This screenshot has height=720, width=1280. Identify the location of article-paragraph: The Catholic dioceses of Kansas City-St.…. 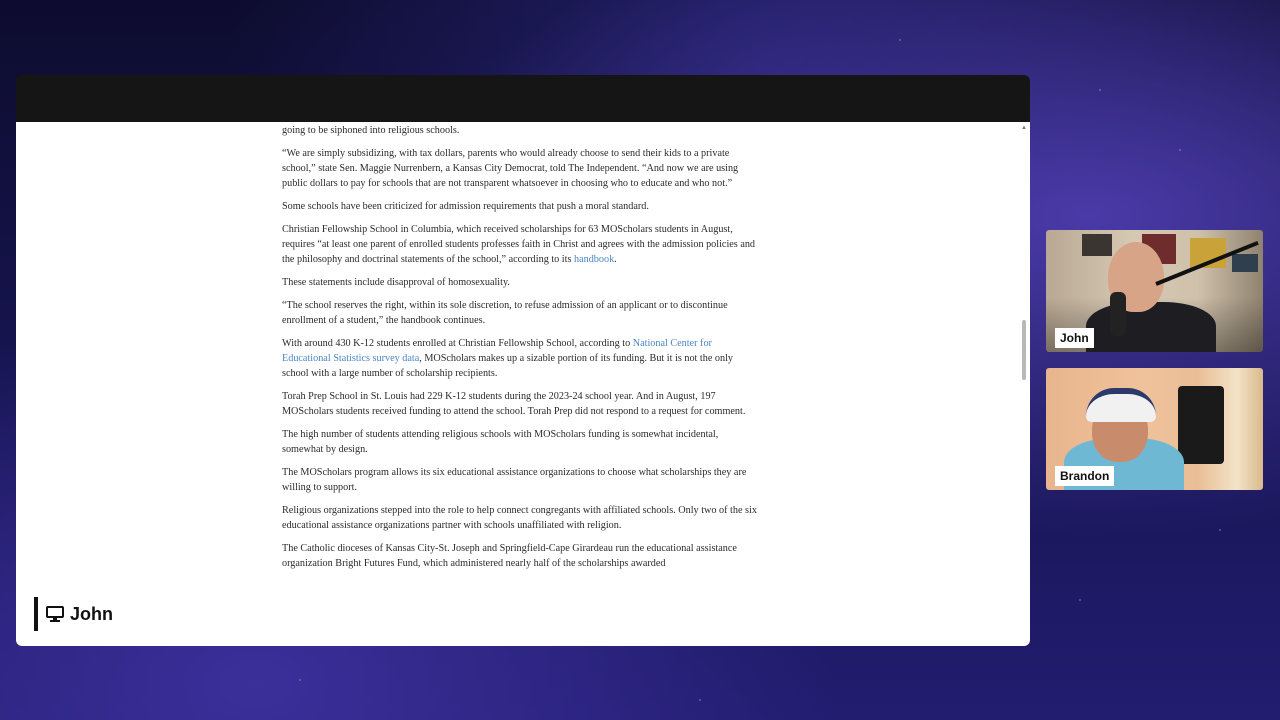
(520, 556).